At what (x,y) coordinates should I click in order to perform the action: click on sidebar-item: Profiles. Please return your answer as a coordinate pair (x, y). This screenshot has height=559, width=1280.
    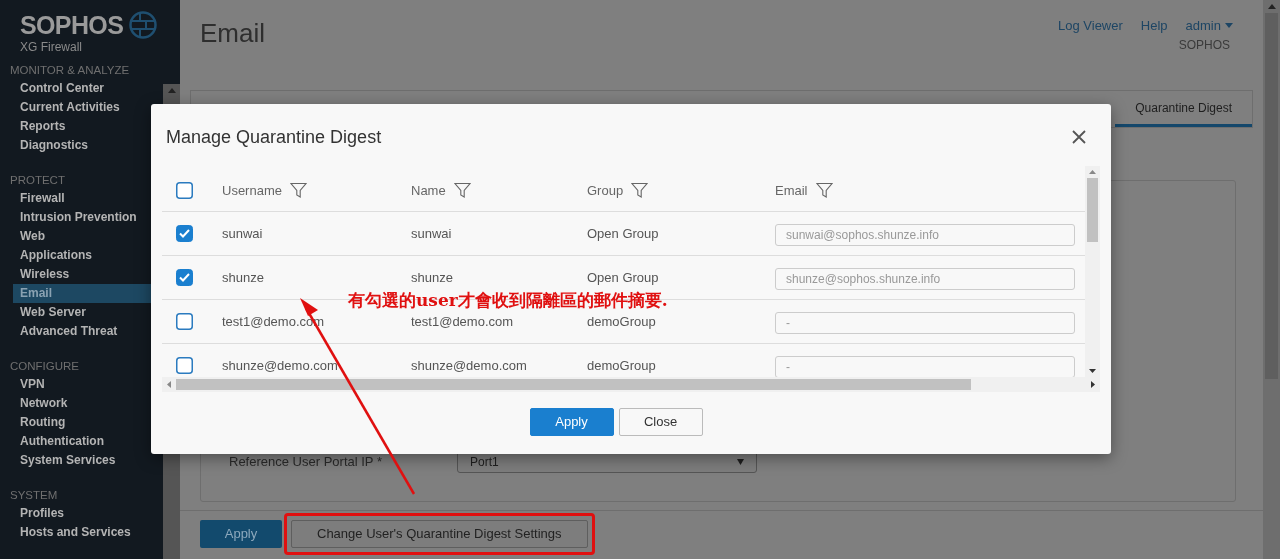
    Looking at the image, I should click on (88, 513).